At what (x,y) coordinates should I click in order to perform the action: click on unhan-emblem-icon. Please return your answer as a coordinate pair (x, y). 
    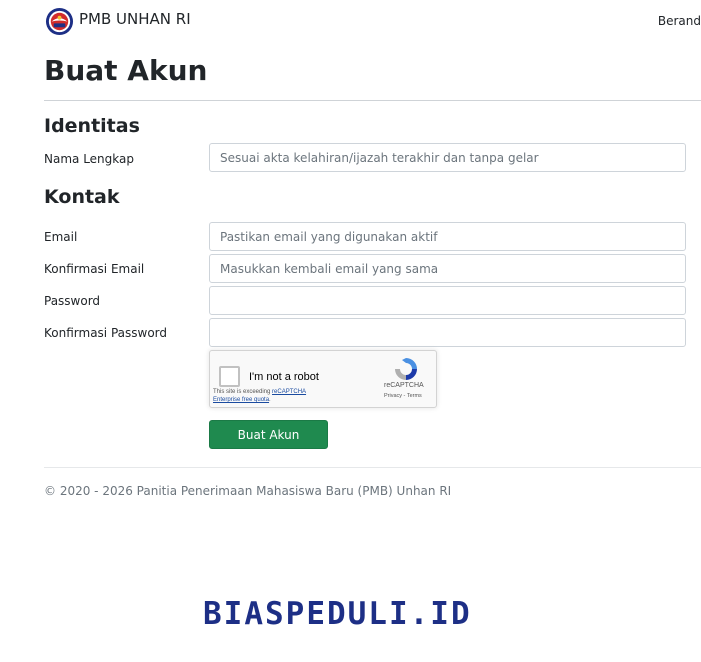
    Looking at the image, I should click on (59, 21).